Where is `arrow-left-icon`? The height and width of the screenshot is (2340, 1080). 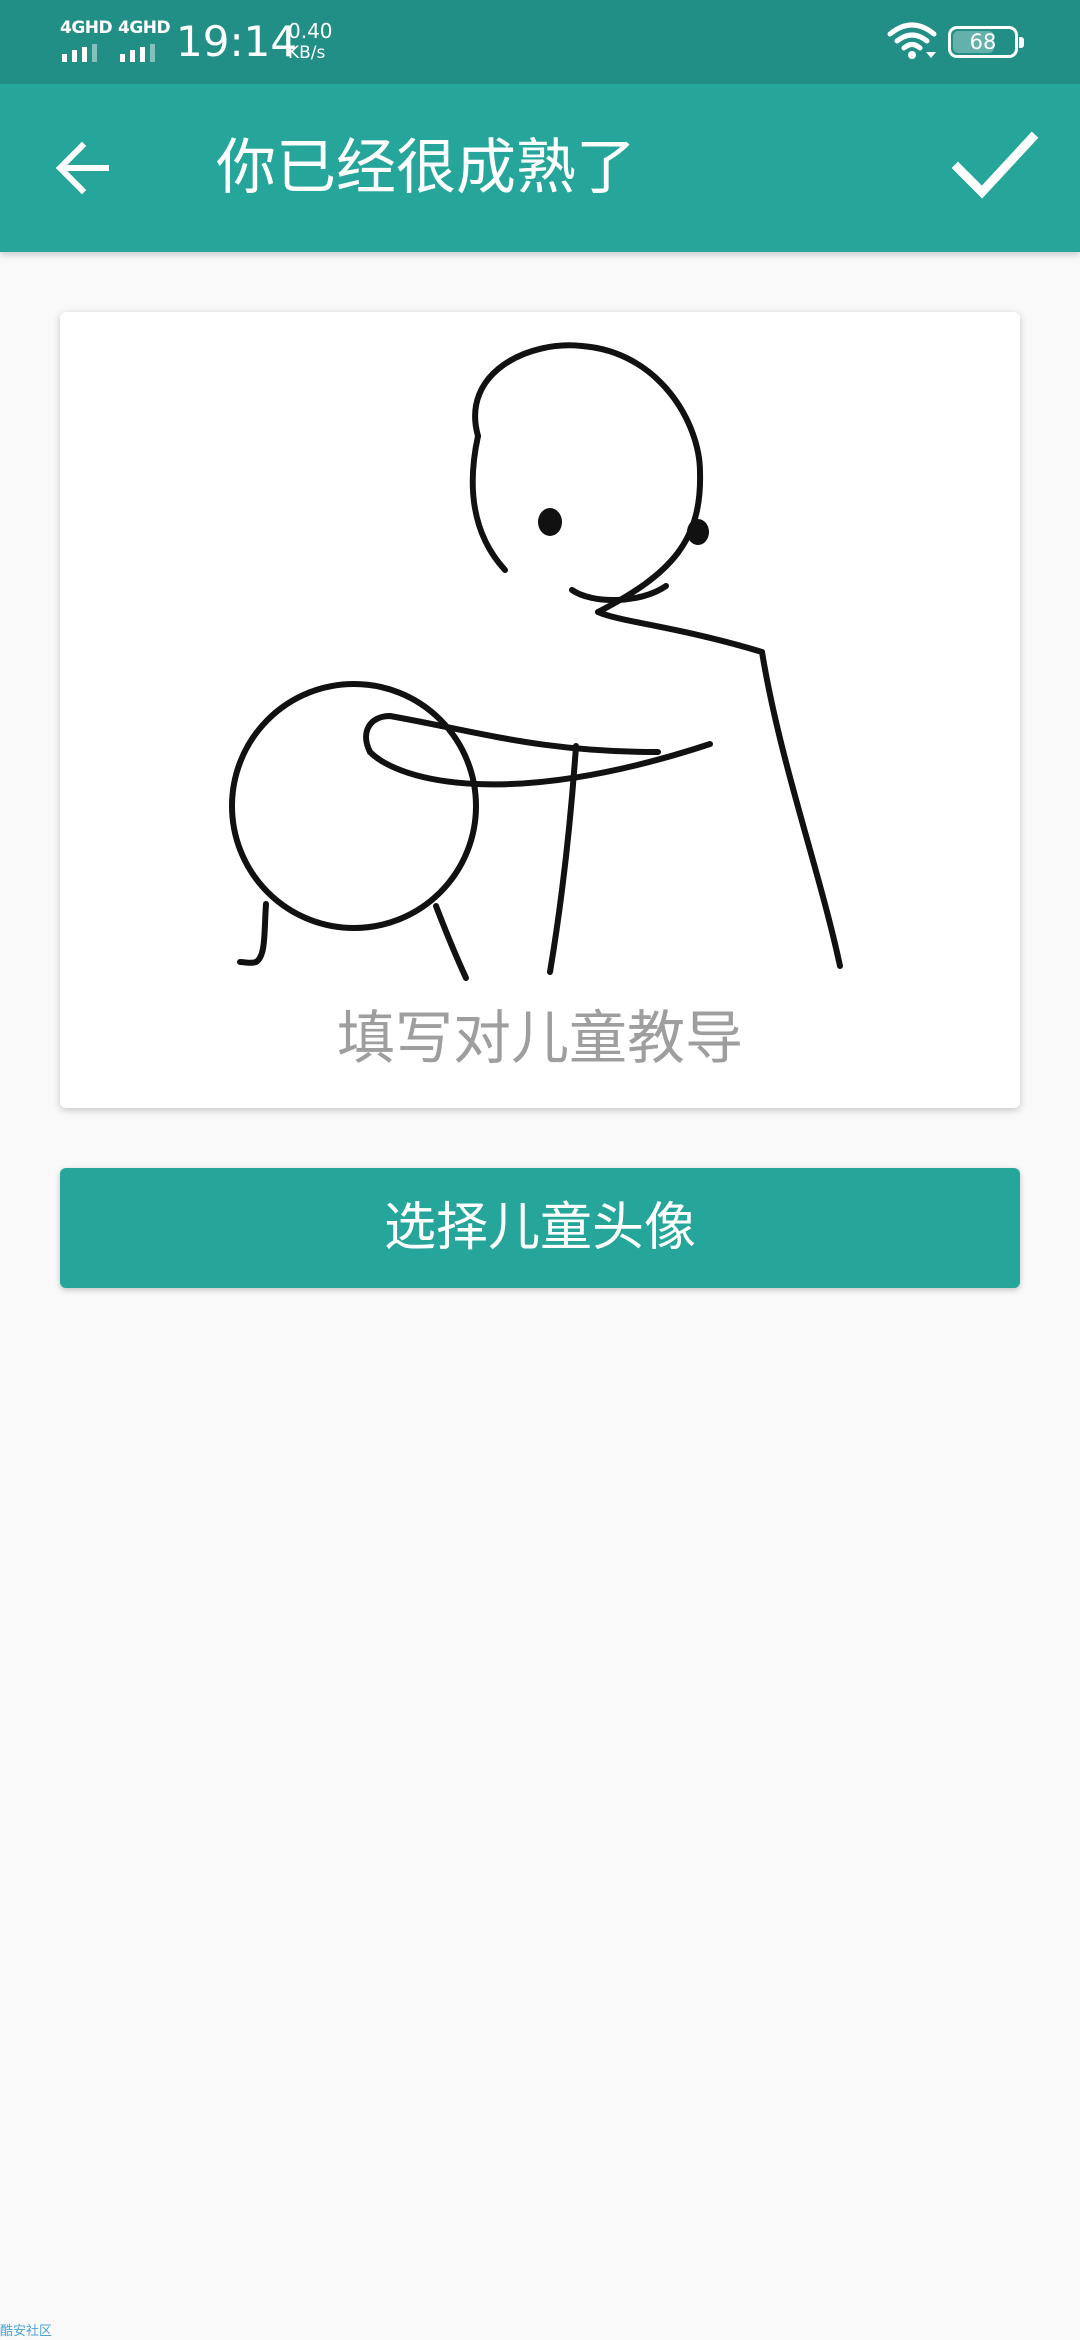
arrow-left-icon is located at coordinates (84, 168).